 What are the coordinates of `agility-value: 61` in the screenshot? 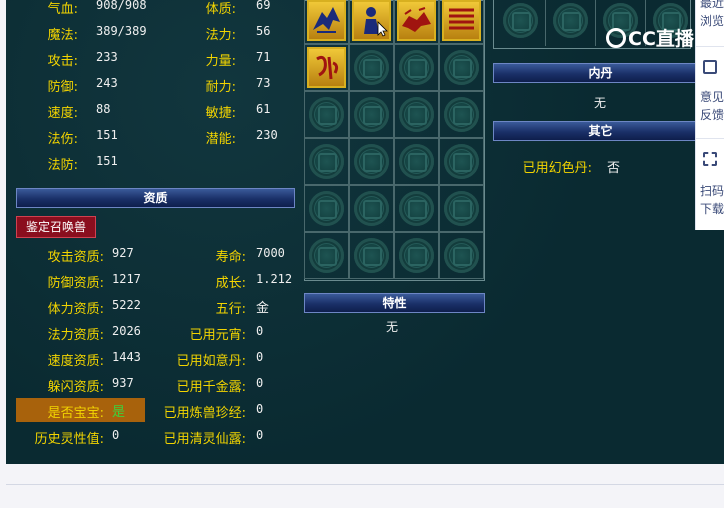 It's located at (263, 109).